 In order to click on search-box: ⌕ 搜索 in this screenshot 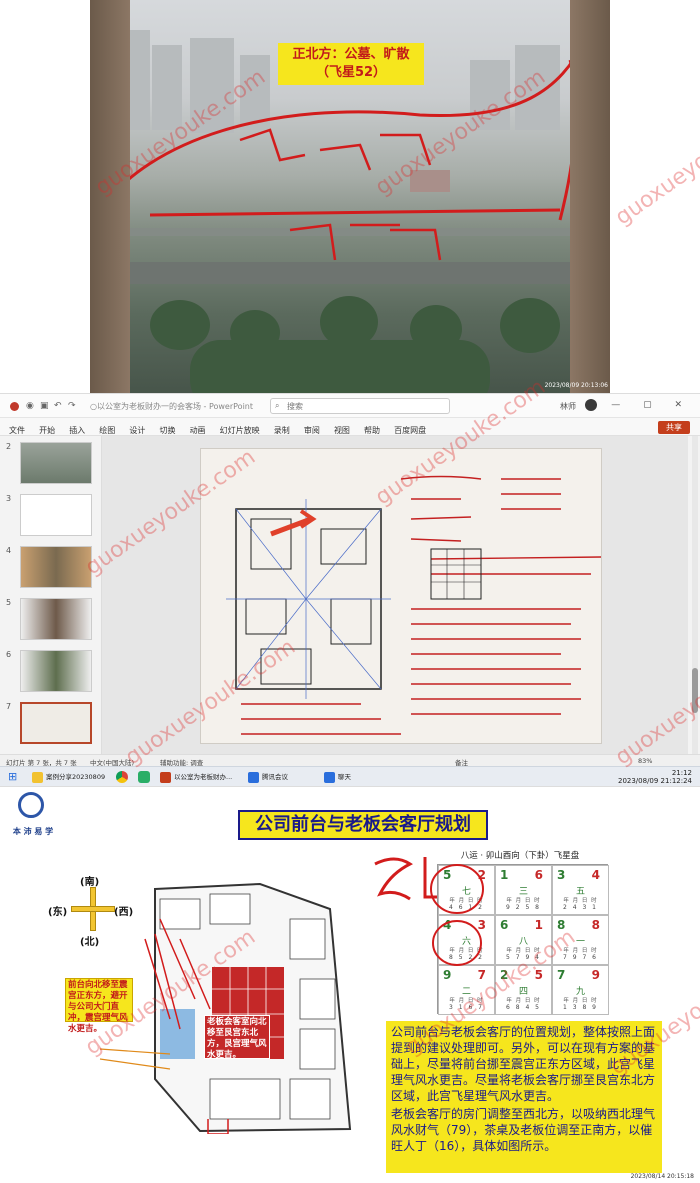, I will do `click(360, 406)`.